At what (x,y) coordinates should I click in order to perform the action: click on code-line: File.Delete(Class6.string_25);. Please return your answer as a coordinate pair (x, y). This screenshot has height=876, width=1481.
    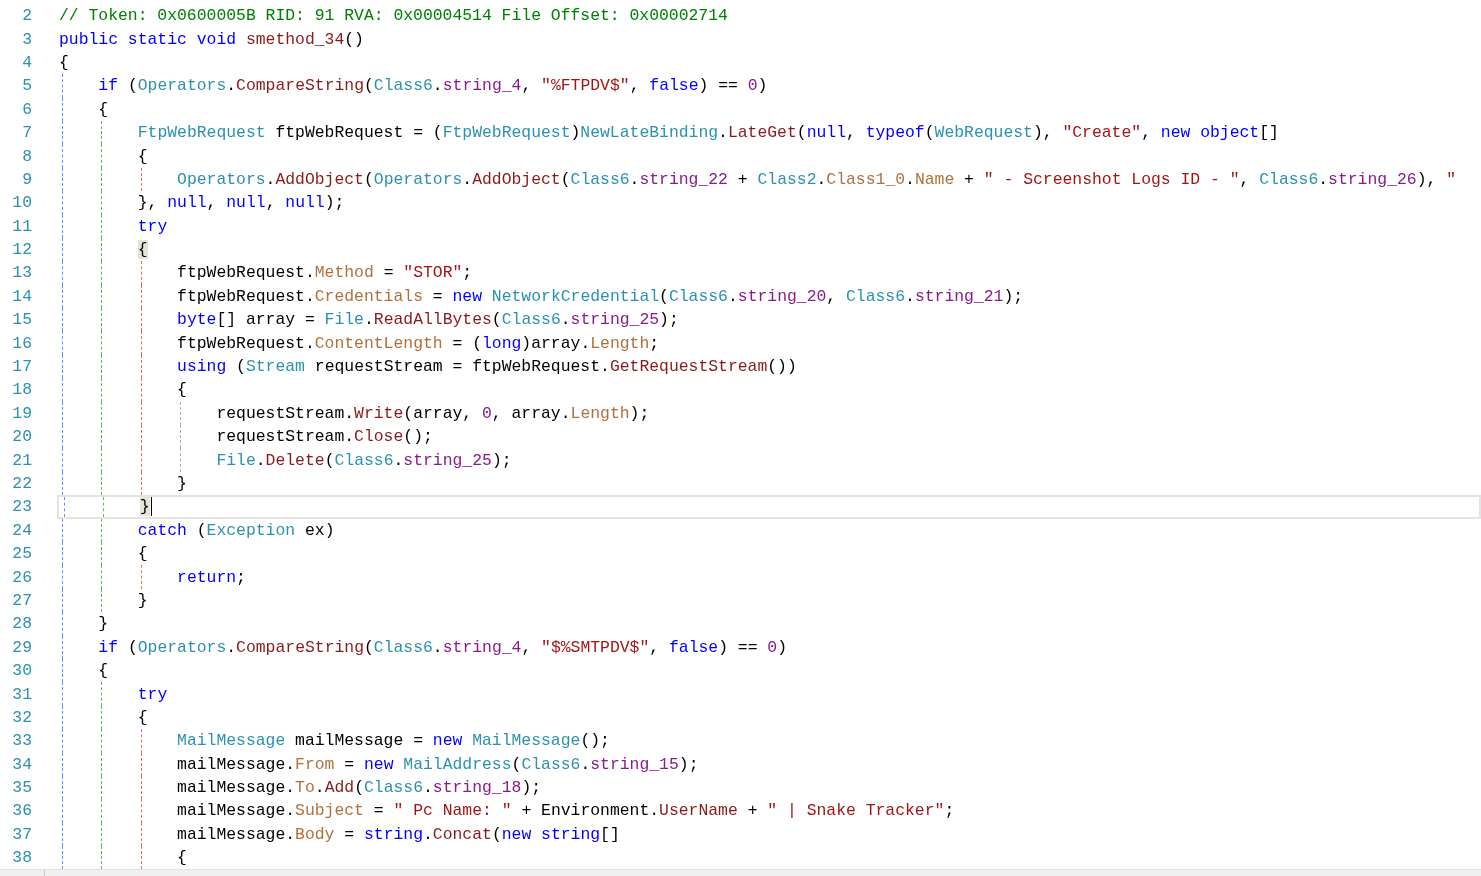
    Looking at the image, I should click on (769, 460).